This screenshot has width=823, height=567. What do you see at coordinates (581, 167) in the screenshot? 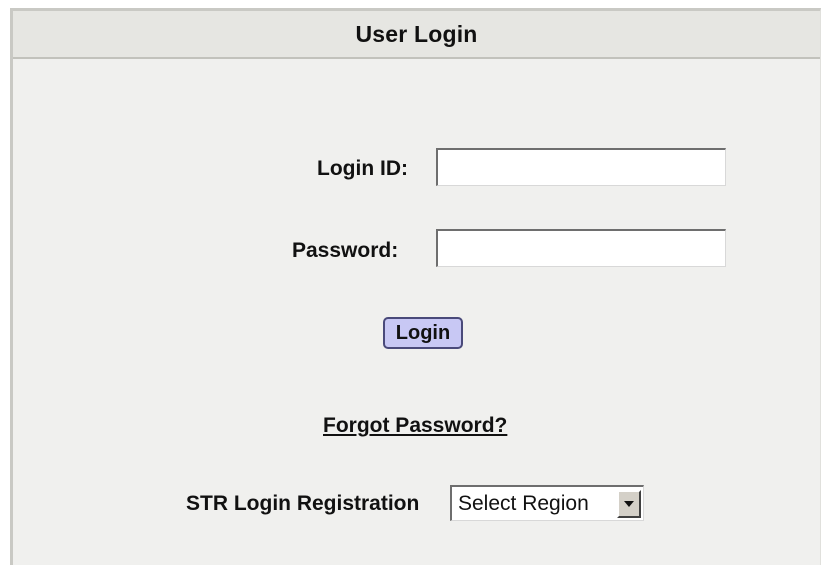
I see `login-id-field` at bounding box center [581, 167].